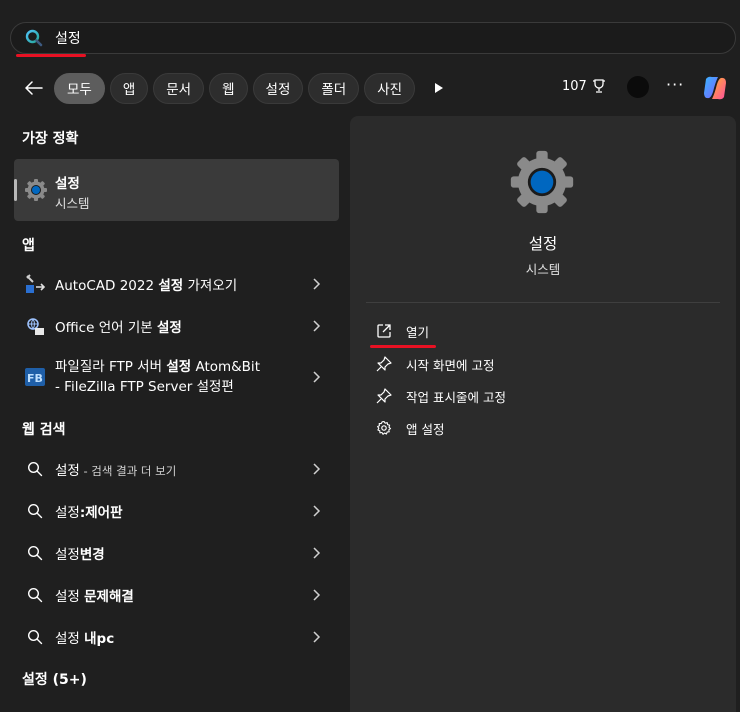 This screenshot has width=740, height=712. I want to click on points-value: 107, so click(574, 86).